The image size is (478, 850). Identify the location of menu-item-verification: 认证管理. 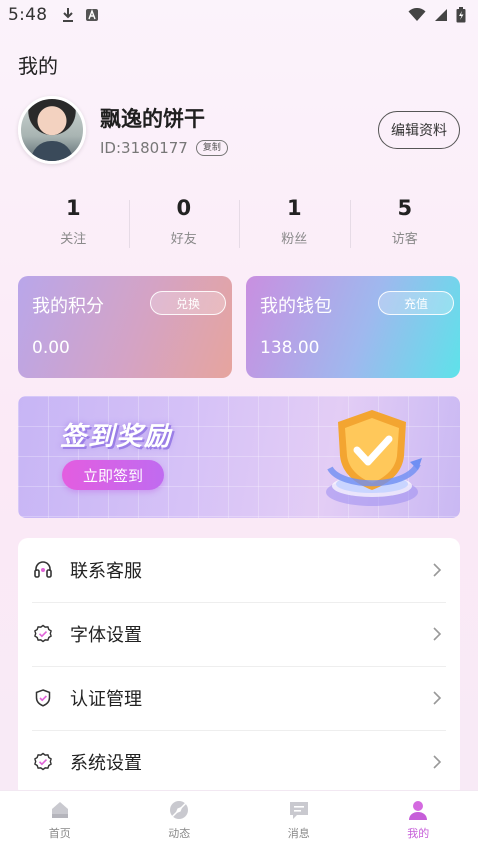
(239, 698).